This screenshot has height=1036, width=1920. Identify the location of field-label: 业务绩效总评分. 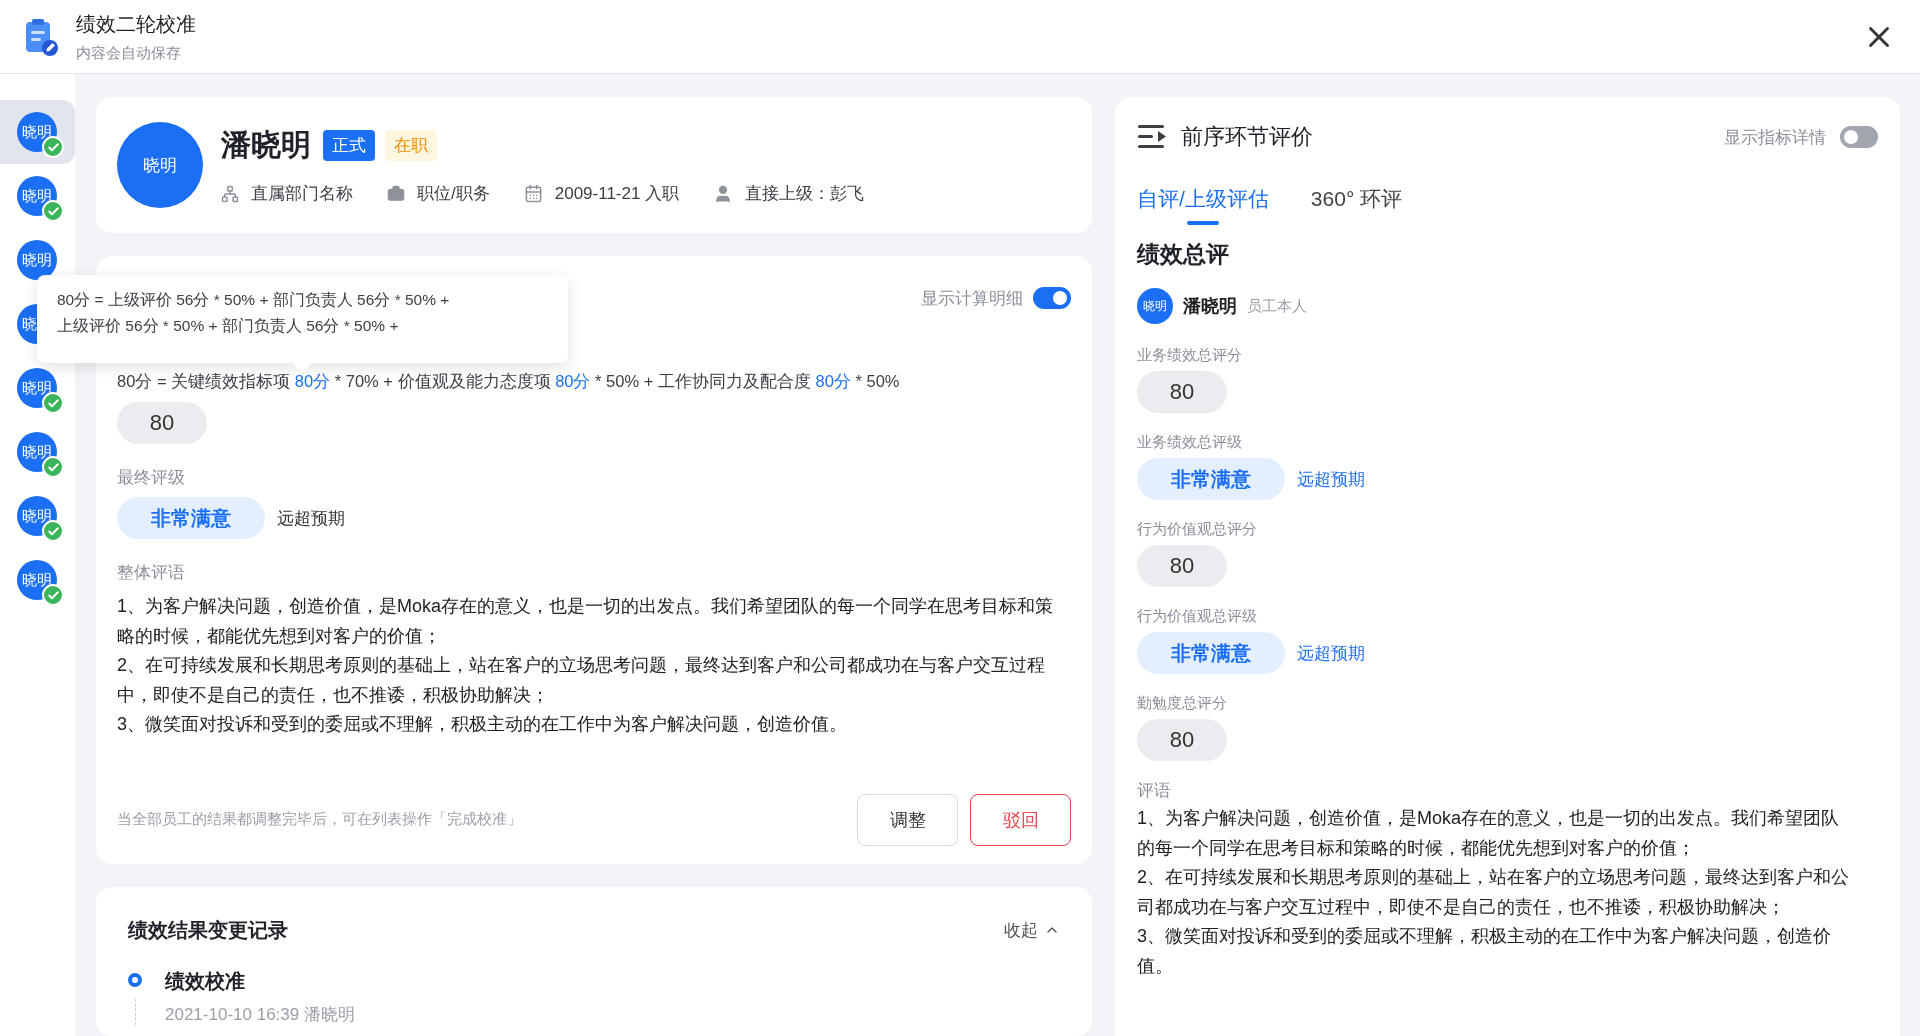
(1190, 355).